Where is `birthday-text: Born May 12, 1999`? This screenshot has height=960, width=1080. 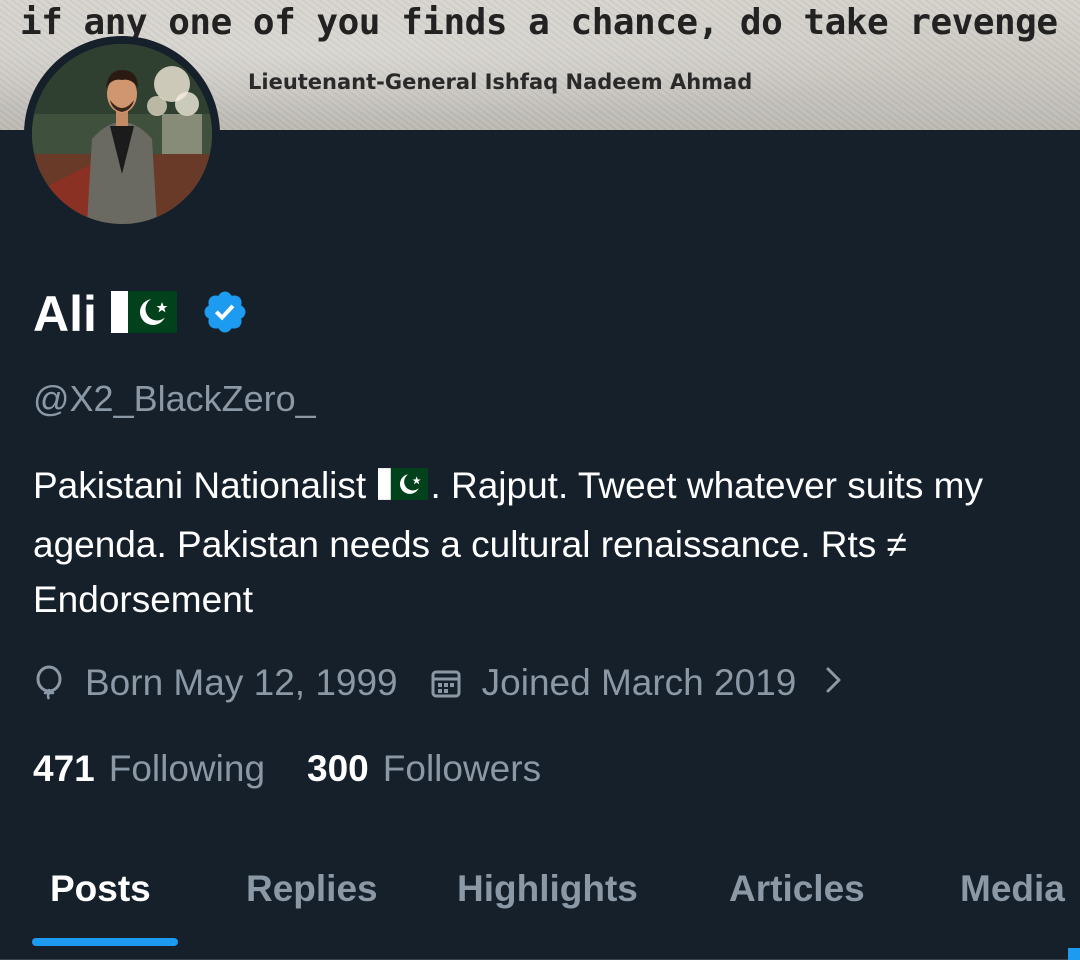 birthday-text: Born May 12, 1999 is located at coordinates (241, 682).